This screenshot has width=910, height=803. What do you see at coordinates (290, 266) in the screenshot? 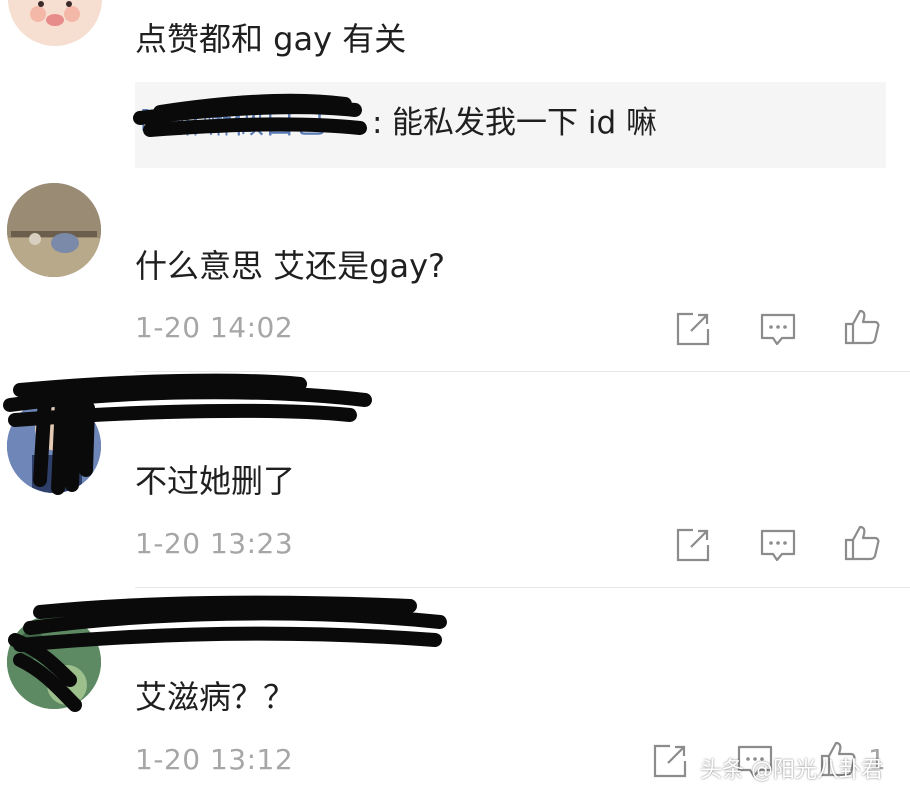
I see `comment-text: 什么意思 艾还是gay?` at bounding box center [290, 266].